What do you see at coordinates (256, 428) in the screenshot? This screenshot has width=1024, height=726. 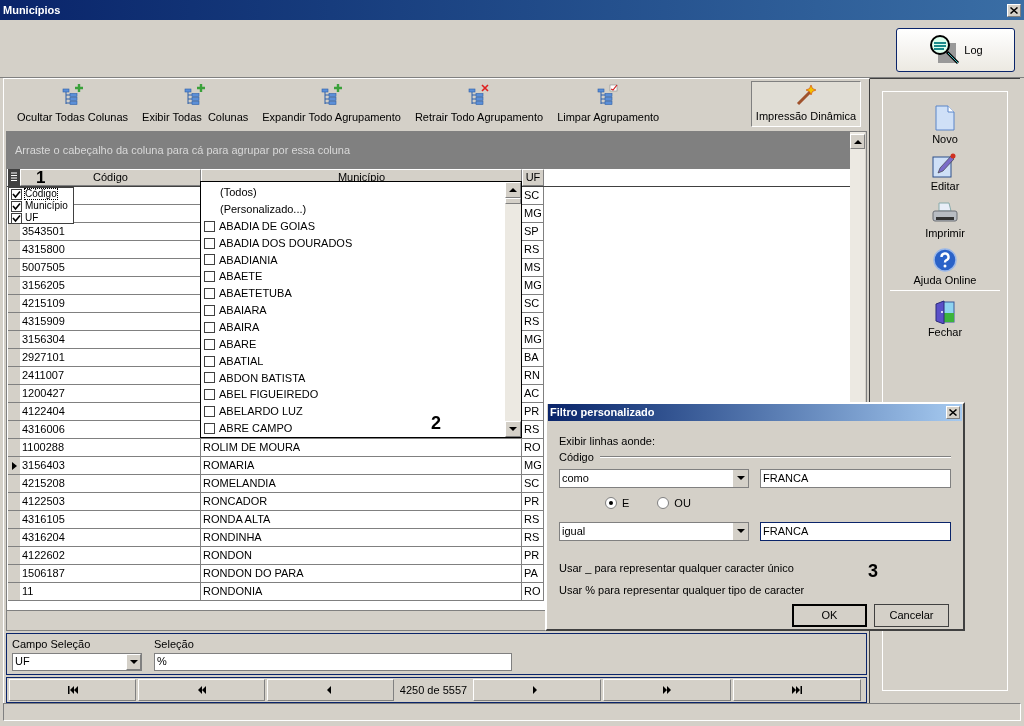 I see `filter-item: ABRE CAMPO` at bounding box center [256, 428].